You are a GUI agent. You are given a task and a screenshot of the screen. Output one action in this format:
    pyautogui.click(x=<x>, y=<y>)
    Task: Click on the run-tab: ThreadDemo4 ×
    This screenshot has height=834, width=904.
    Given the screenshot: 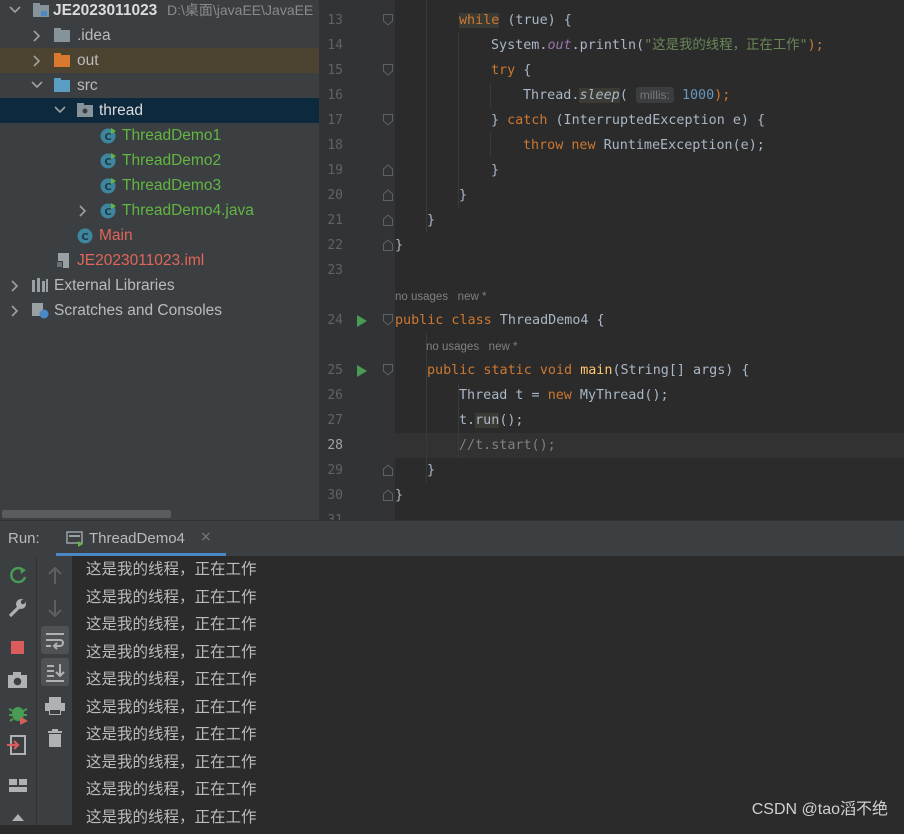 What is the action you would take?
    pyautogui.click(x=141, y=538)
    